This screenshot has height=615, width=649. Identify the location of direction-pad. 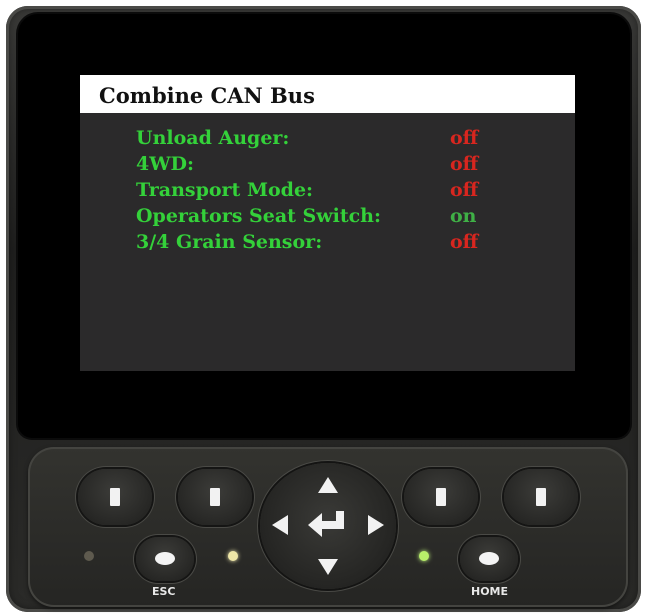
(328, 526).